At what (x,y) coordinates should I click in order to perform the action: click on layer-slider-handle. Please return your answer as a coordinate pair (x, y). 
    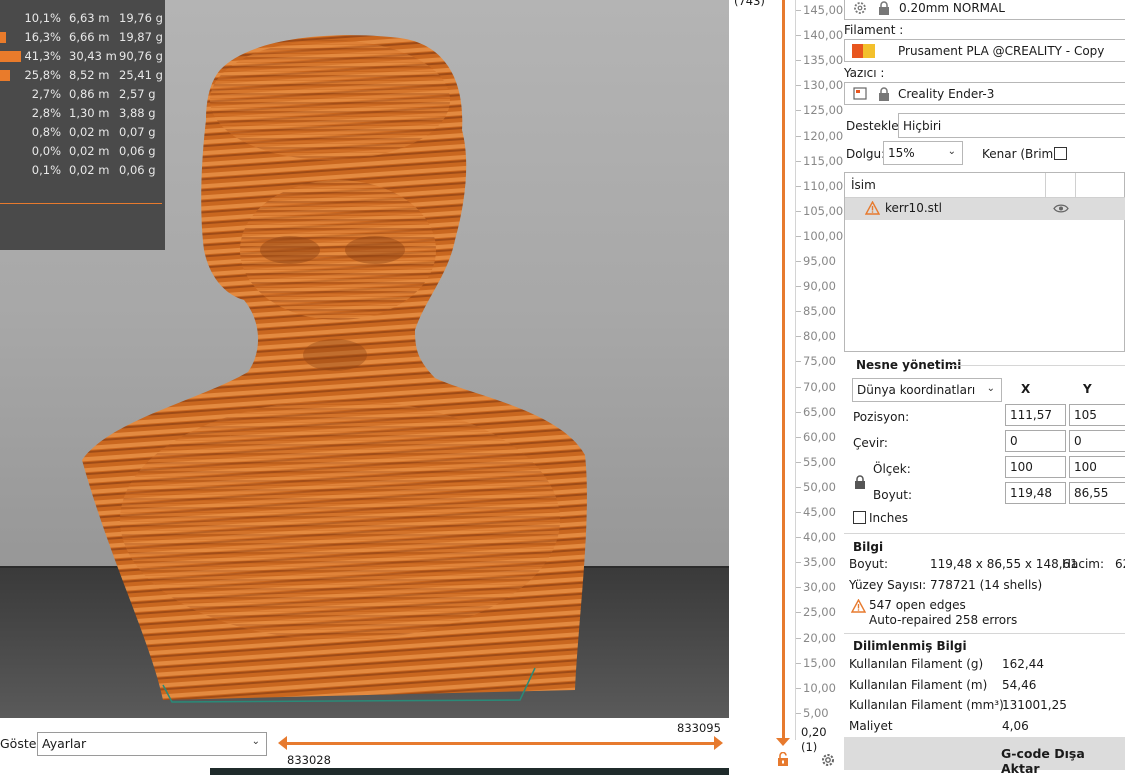
    Looking at the image, I should click on (783, 742).